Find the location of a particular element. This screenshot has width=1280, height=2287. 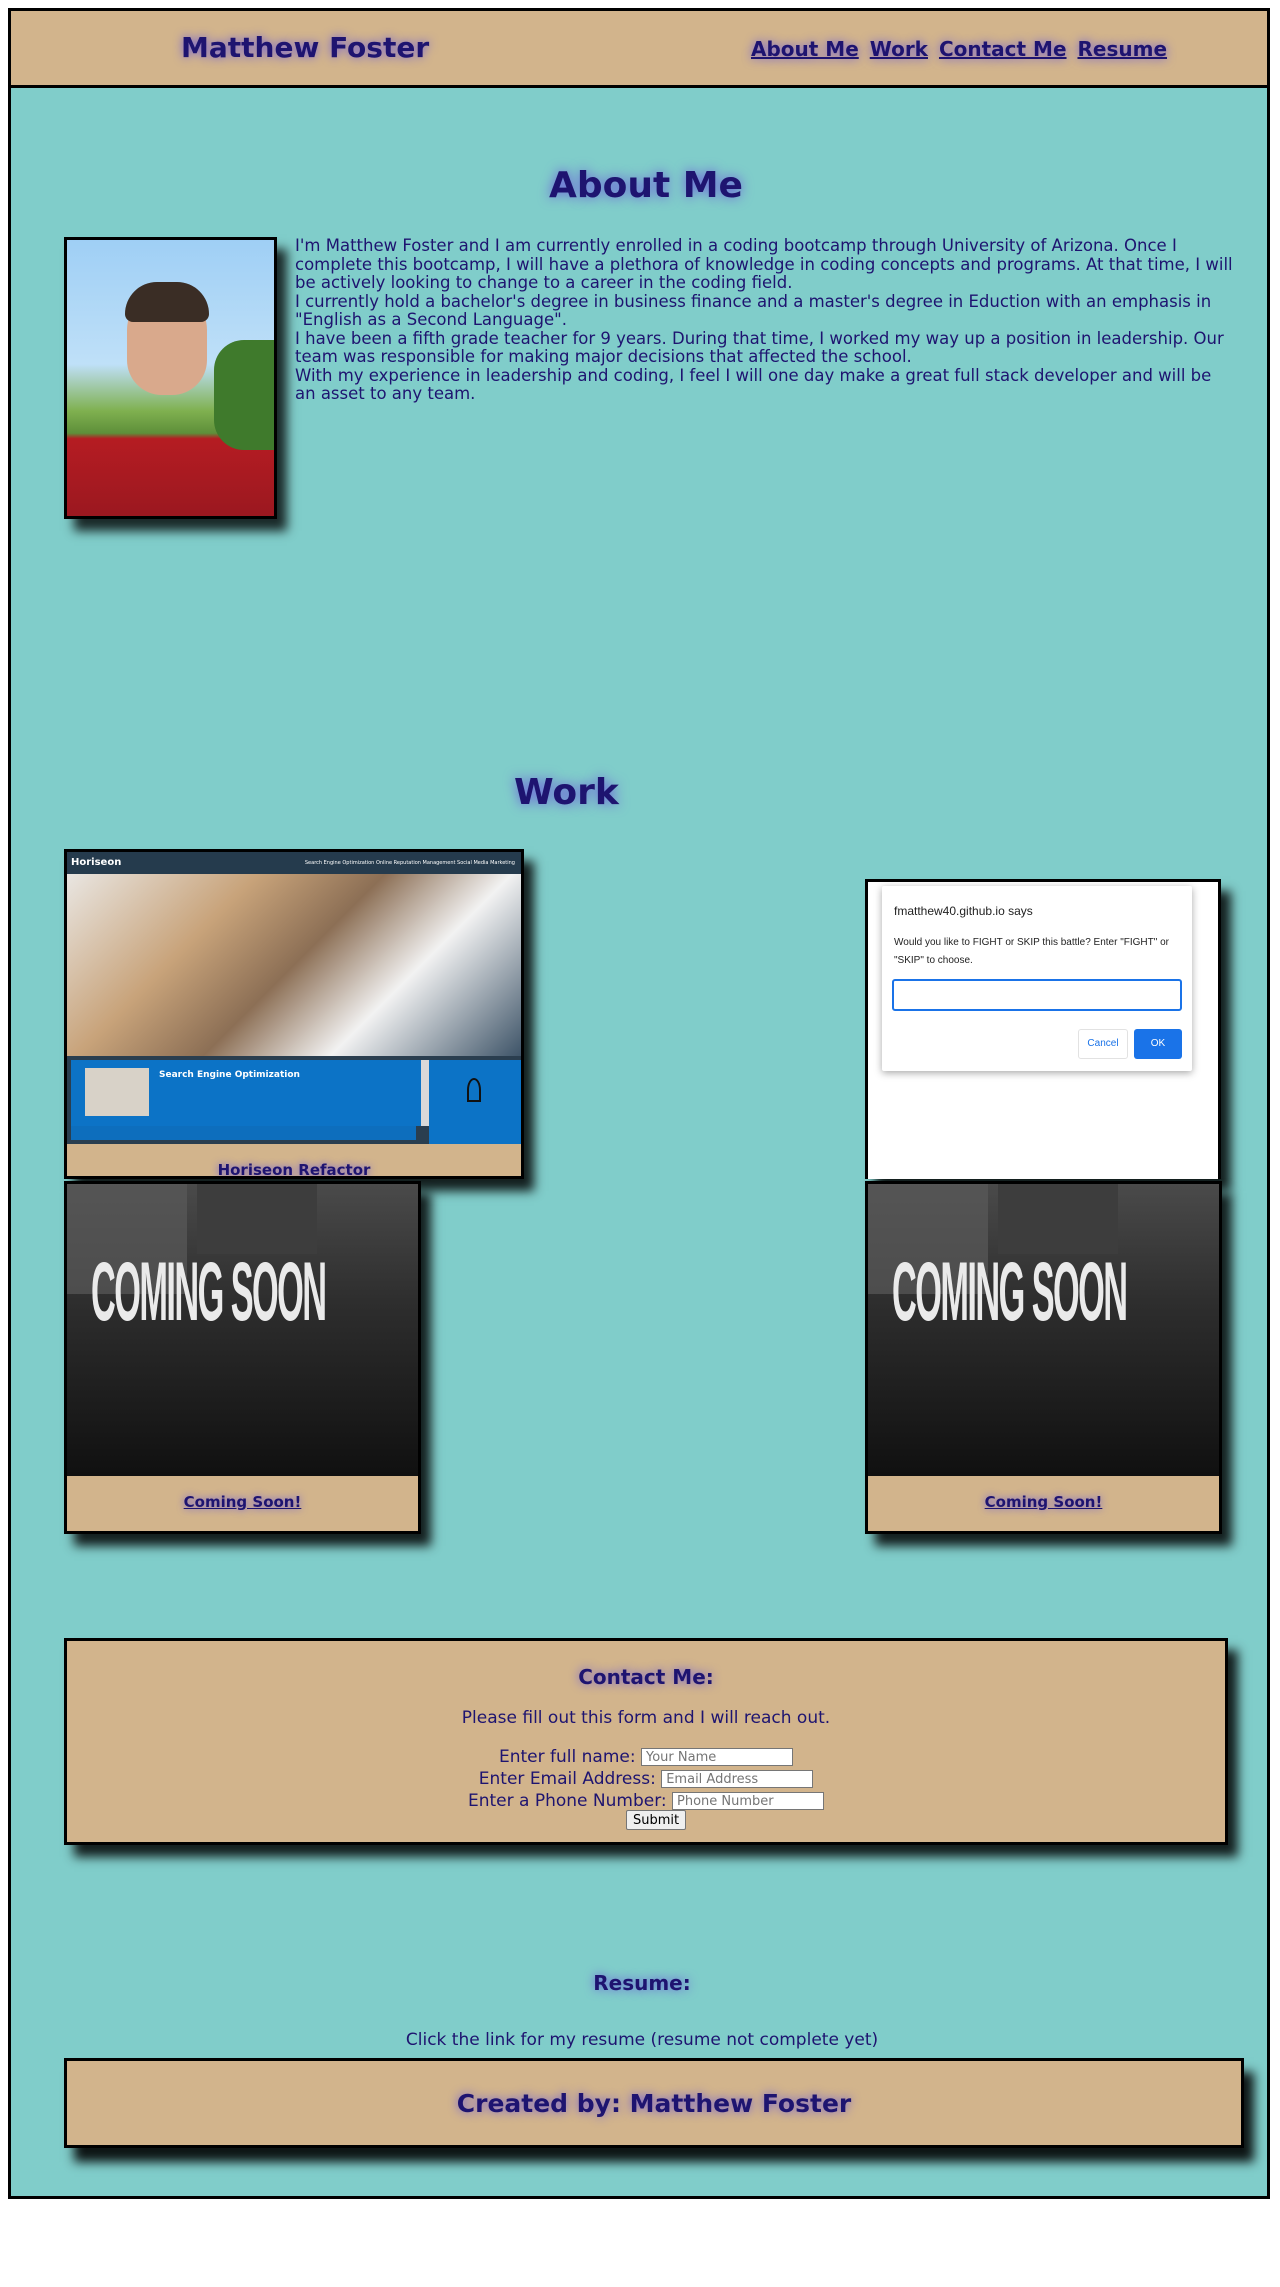

phone-row: Enter a Phone Number: is located at coordinates (646, 1801).